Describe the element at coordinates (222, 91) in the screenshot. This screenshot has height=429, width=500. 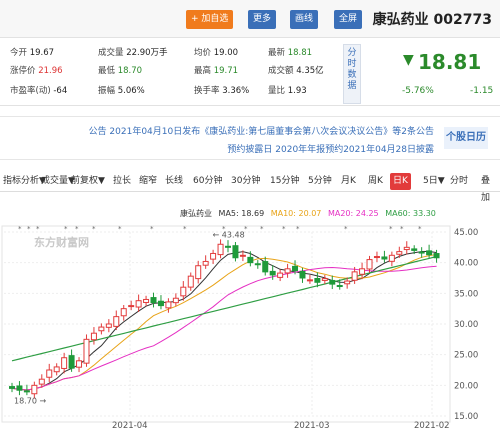
I see `quote-cell: 换手率 3.36%` at that location.